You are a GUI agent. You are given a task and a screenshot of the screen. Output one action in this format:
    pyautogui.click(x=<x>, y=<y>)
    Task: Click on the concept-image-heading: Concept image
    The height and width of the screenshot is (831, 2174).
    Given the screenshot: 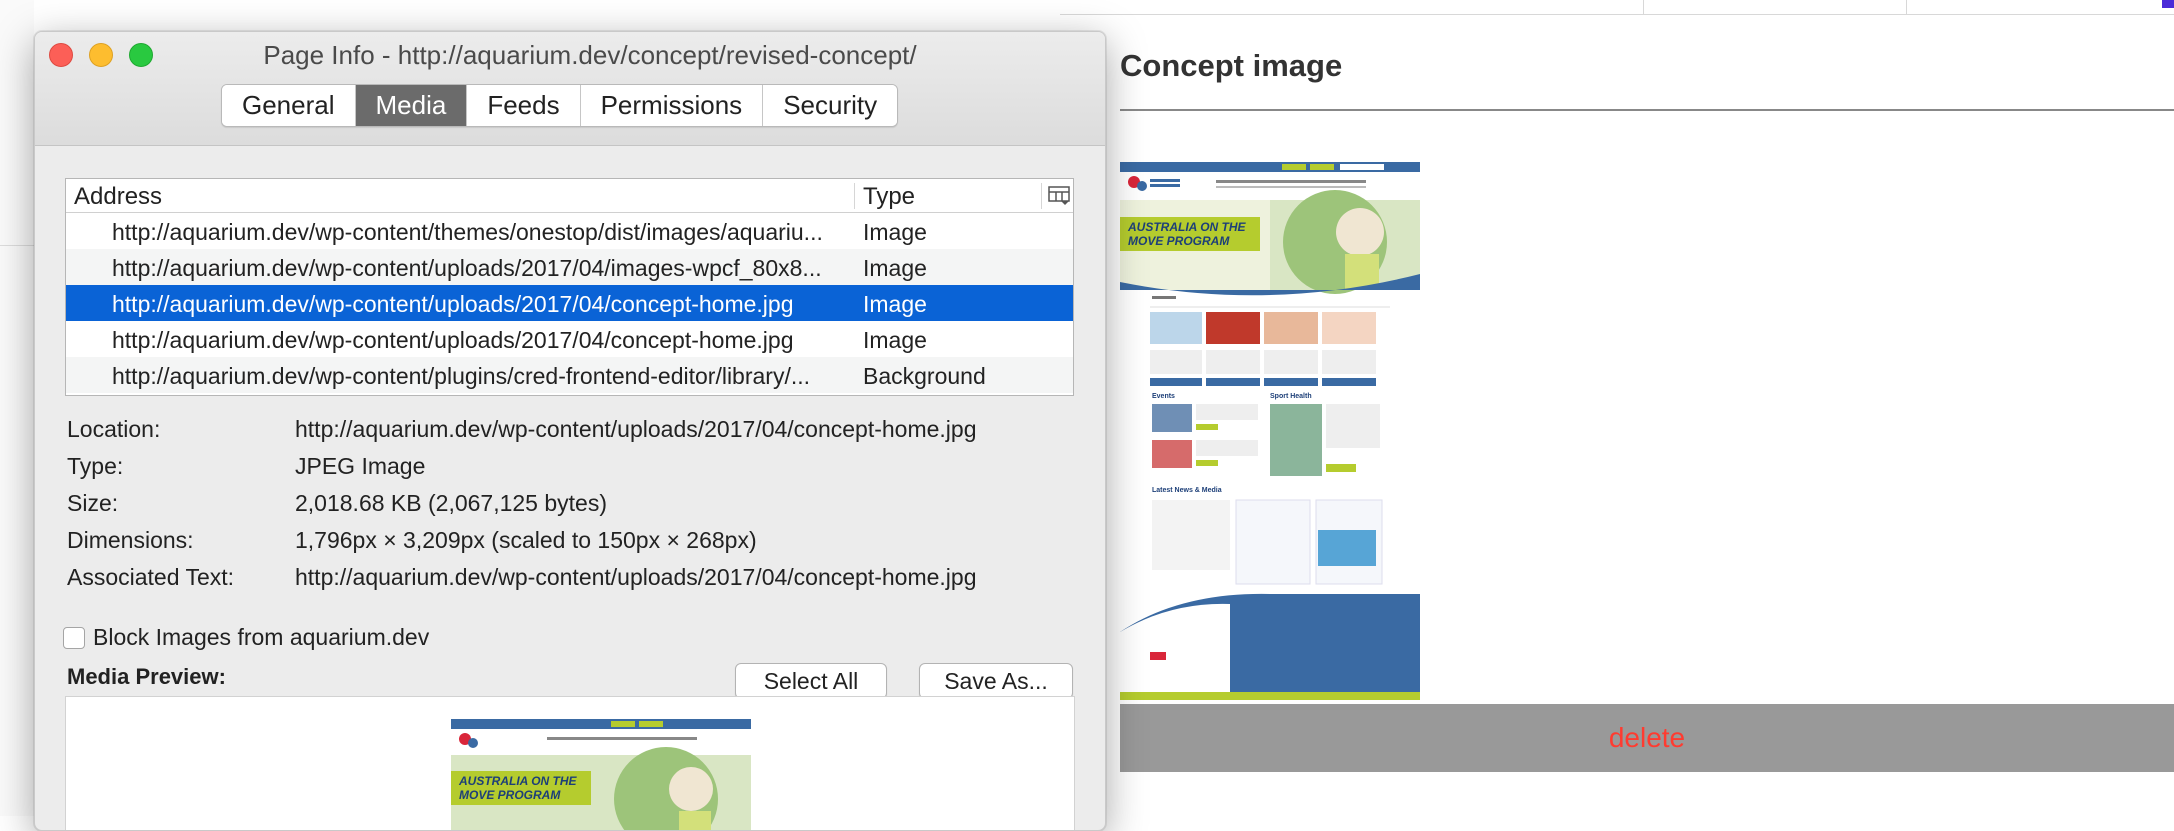 What is the action you would take?
    pyautogui.click(x=1231, y=65)
    